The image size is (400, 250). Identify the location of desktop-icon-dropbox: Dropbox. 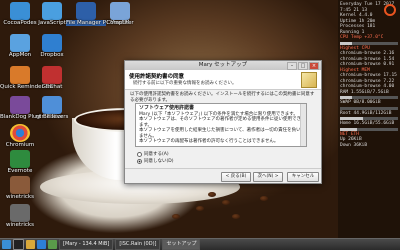
(52, 46).